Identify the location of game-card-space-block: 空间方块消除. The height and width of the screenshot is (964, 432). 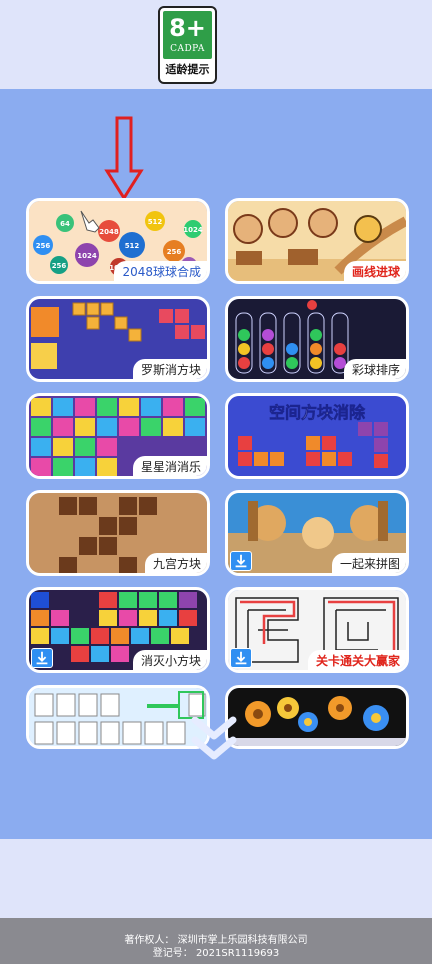
(317, 436).